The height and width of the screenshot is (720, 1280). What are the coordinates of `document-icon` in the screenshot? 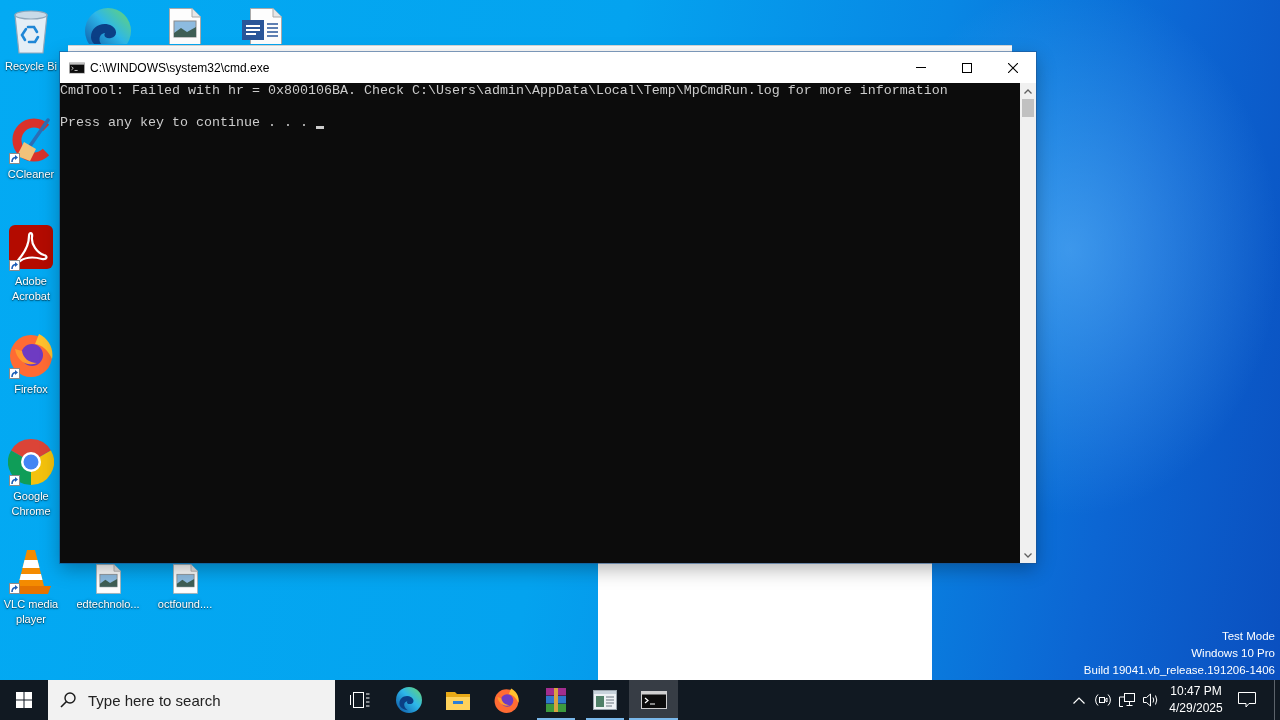 It's located at (262, 26).